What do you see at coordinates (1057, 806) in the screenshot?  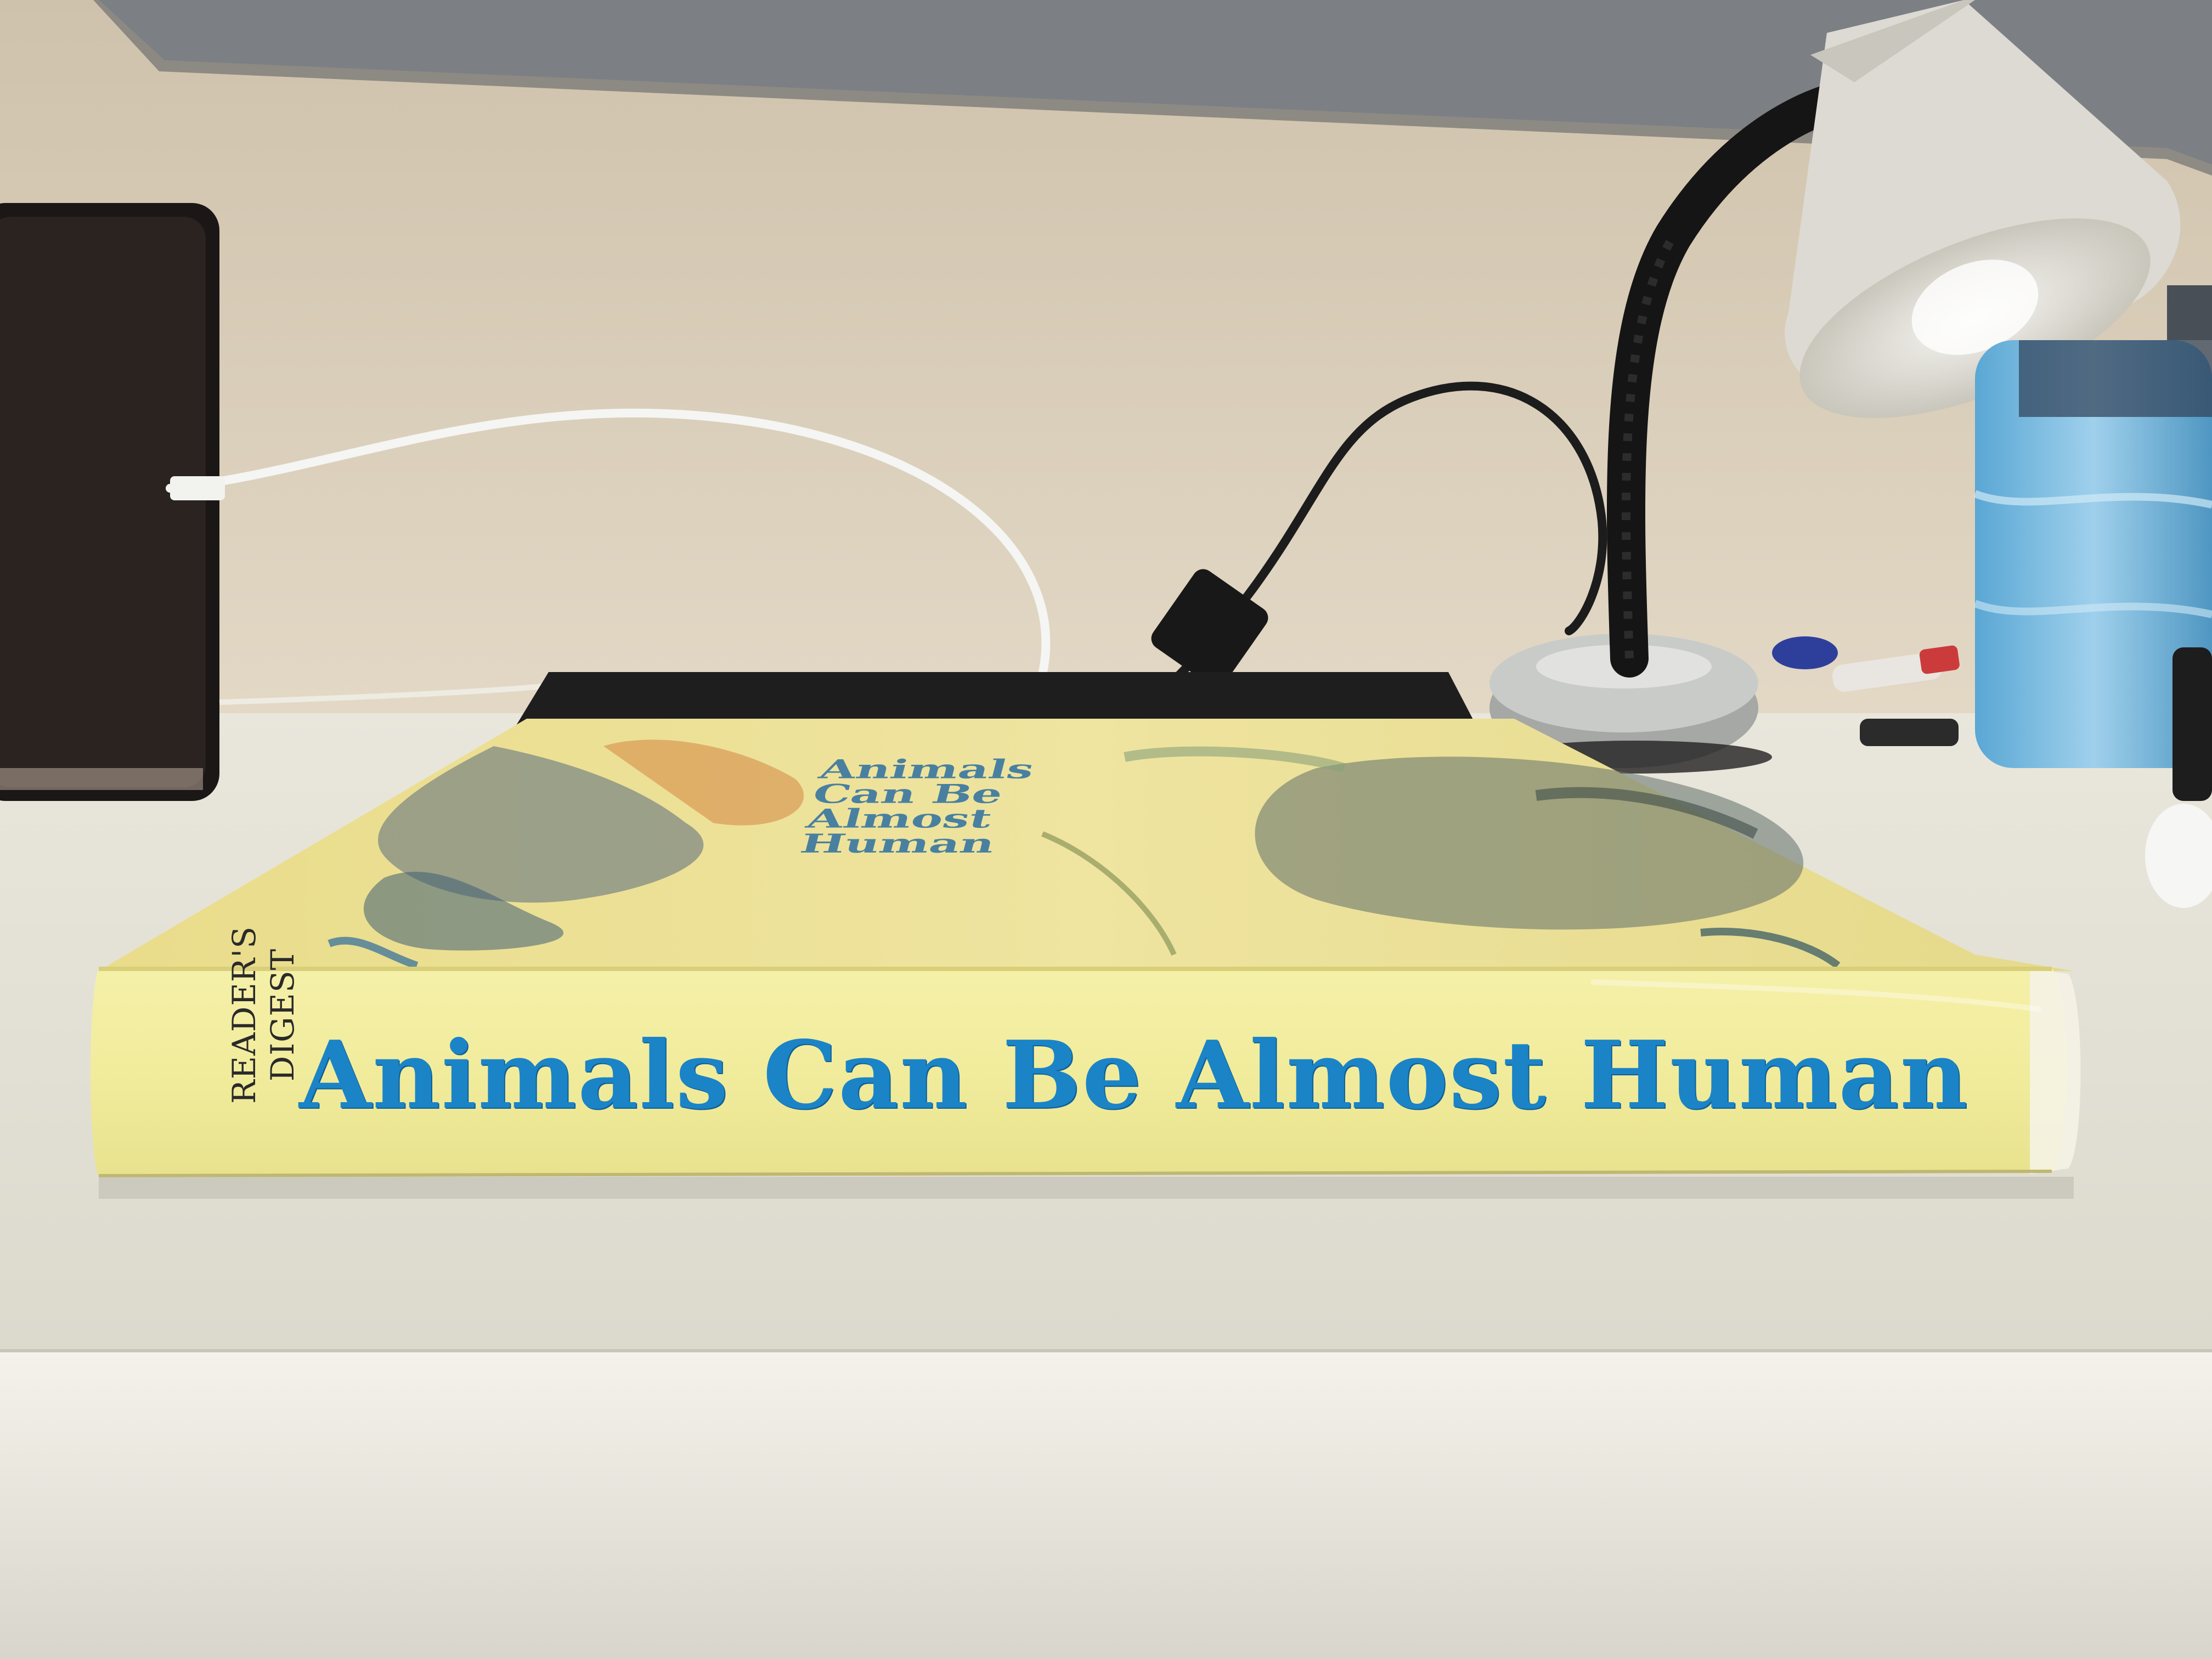 I see `cover-title: Animals Can Be Almost Human` at bounding box center [1057, 806].